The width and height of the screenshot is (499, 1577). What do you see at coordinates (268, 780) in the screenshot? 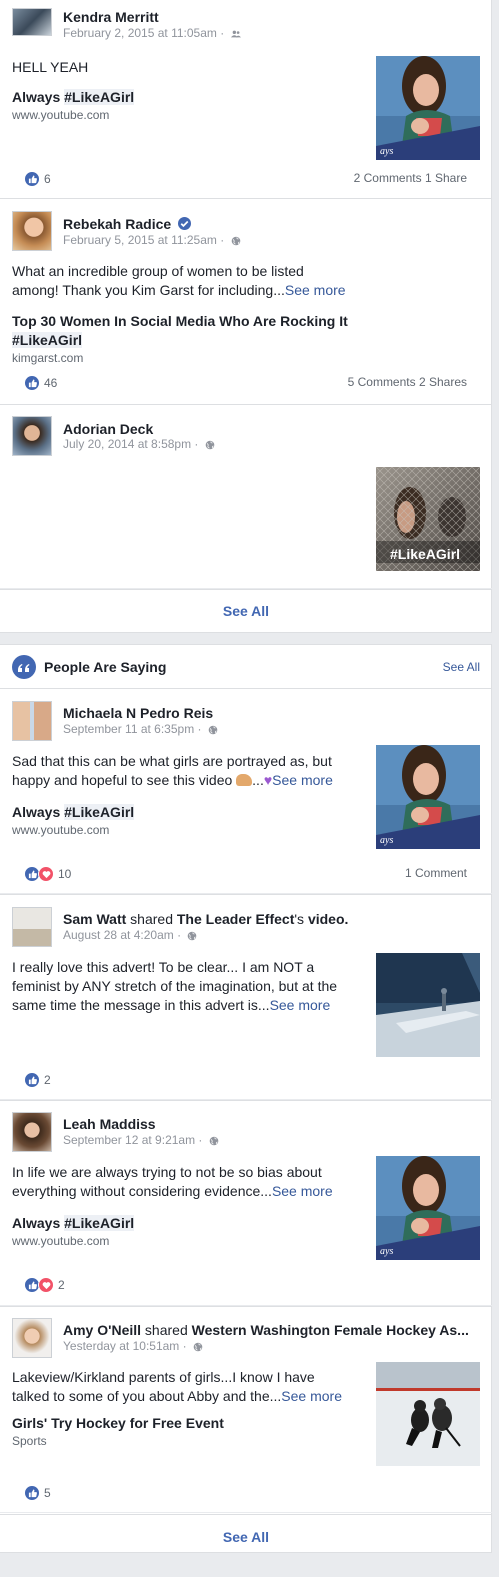
I see `purple-heart-icon: ♥` at bounding box center [268, 780].